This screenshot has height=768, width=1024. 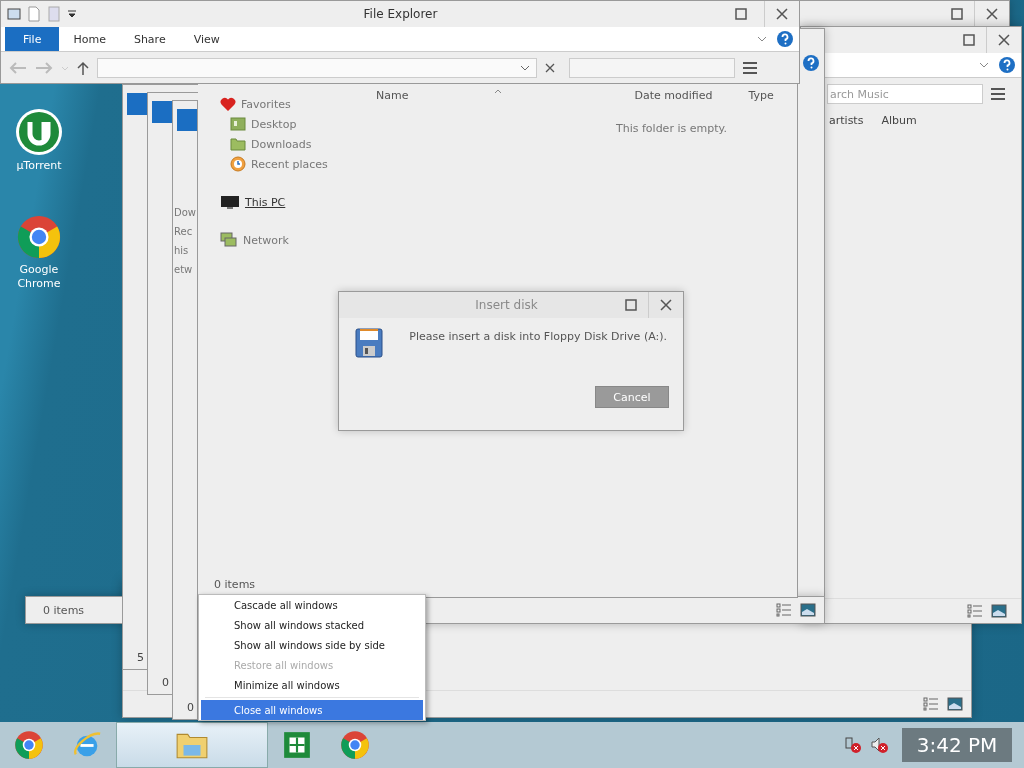 What do you see at coordinates (652, 68) in the screenshot?
I see `search-field` at bounding box center [652, 68].